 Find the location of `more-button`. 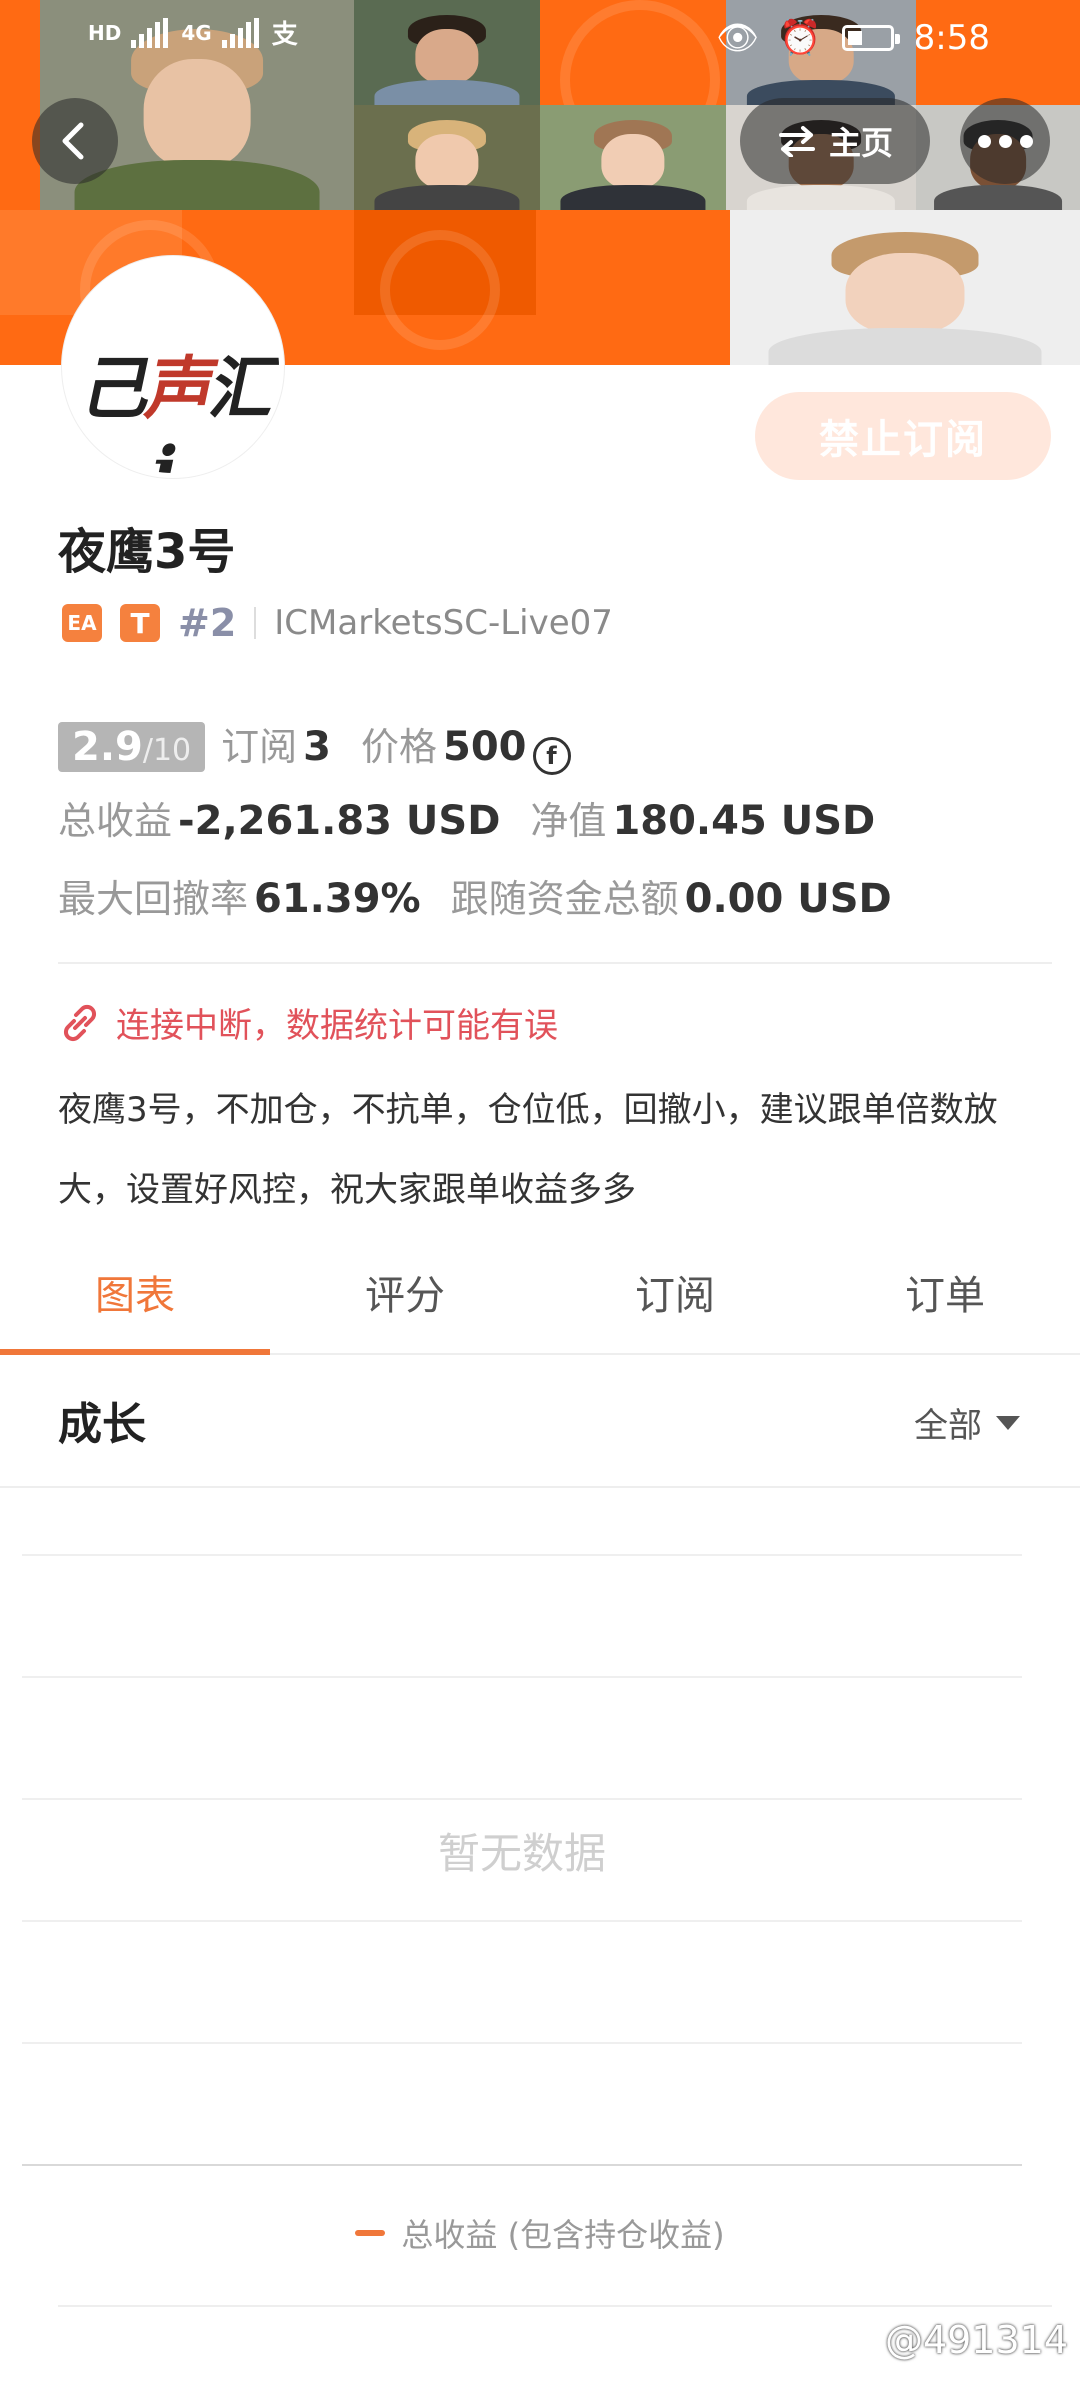

more-button is located at coordinates (1005, 141).